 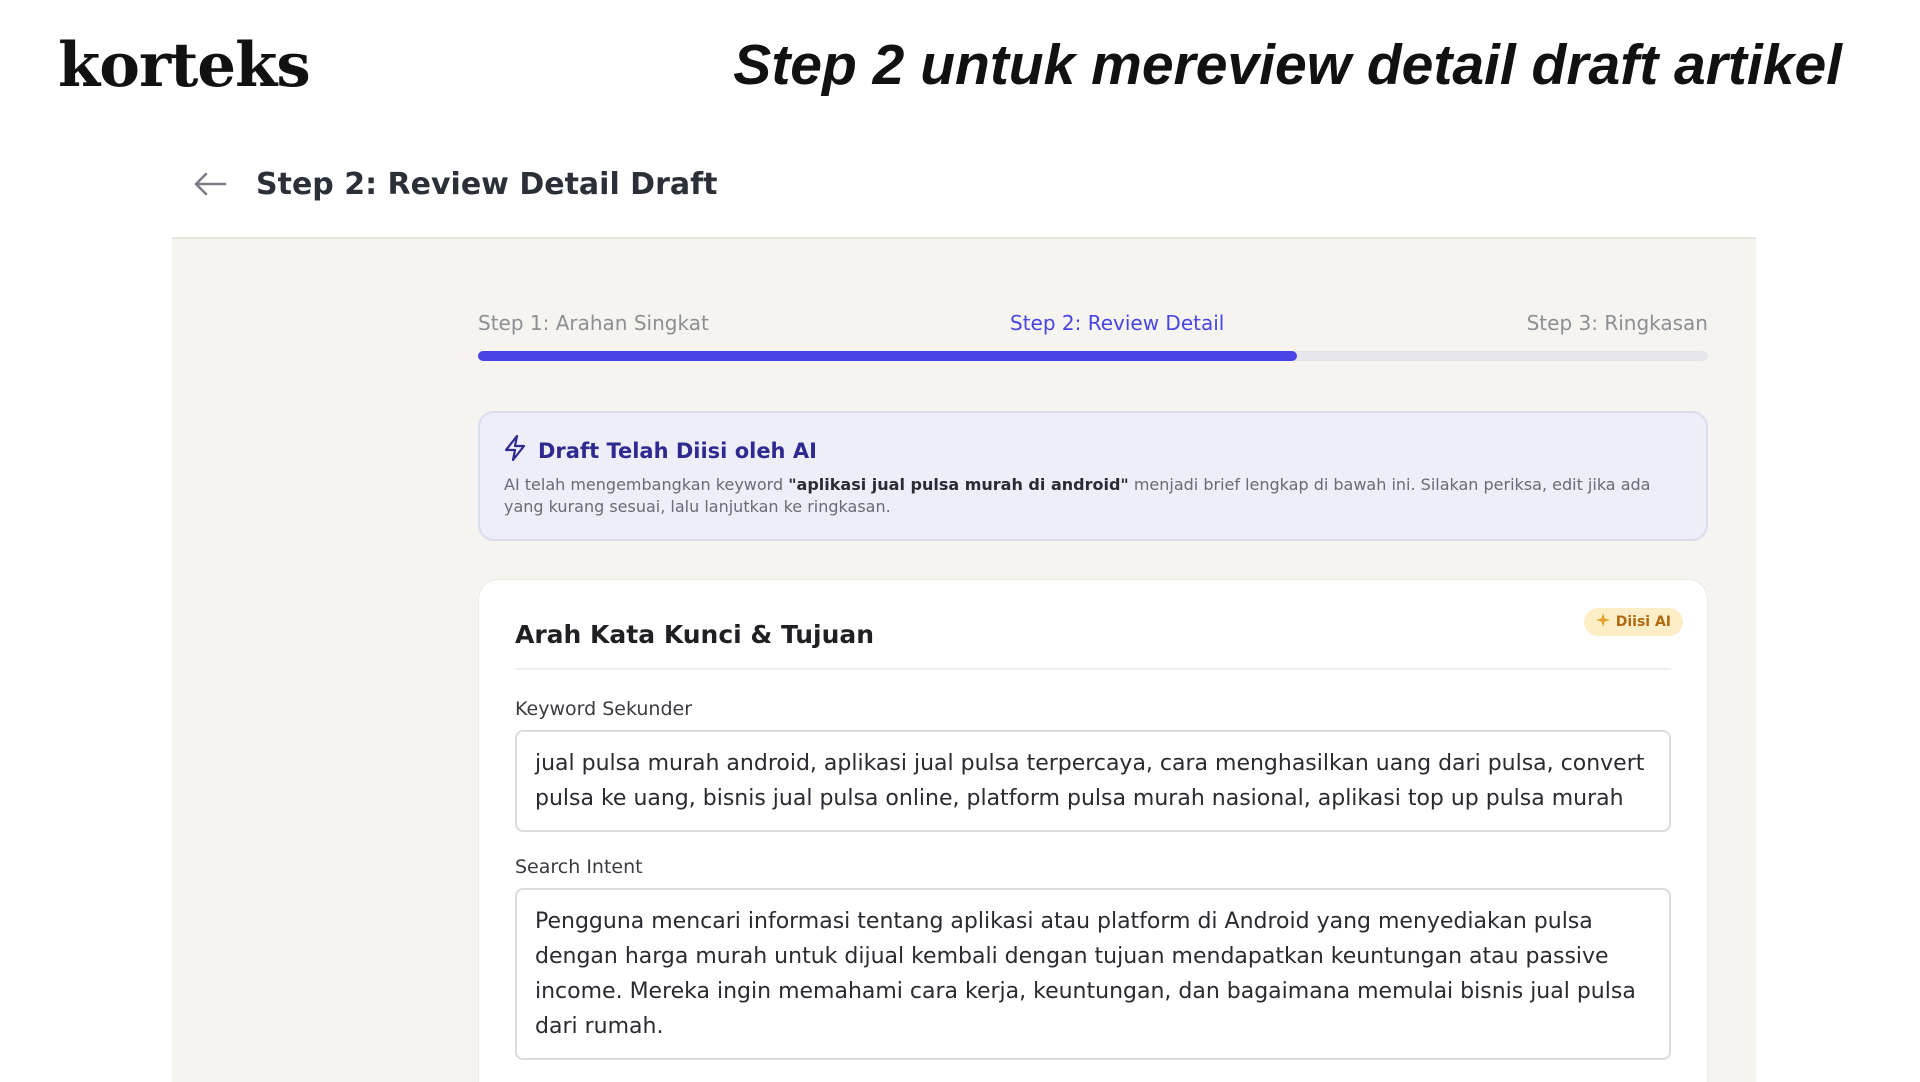 What do you see at coordinates (1117, 323) in the screenshot?
I see `step-2-label: Step 2: Review Detail` at bounding box center [1117, 323].